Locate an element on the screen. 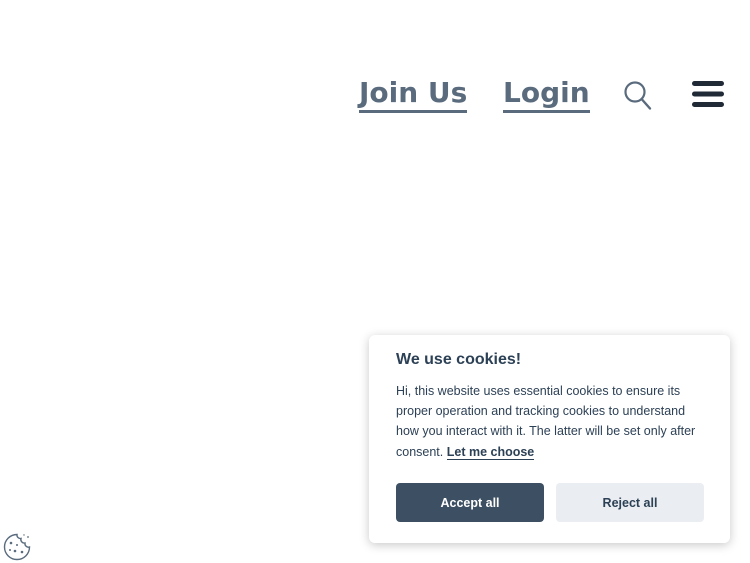 The width and height of the screenshot is (750, 563). site-header: Join Us Login is located at coordinates (375, 95).